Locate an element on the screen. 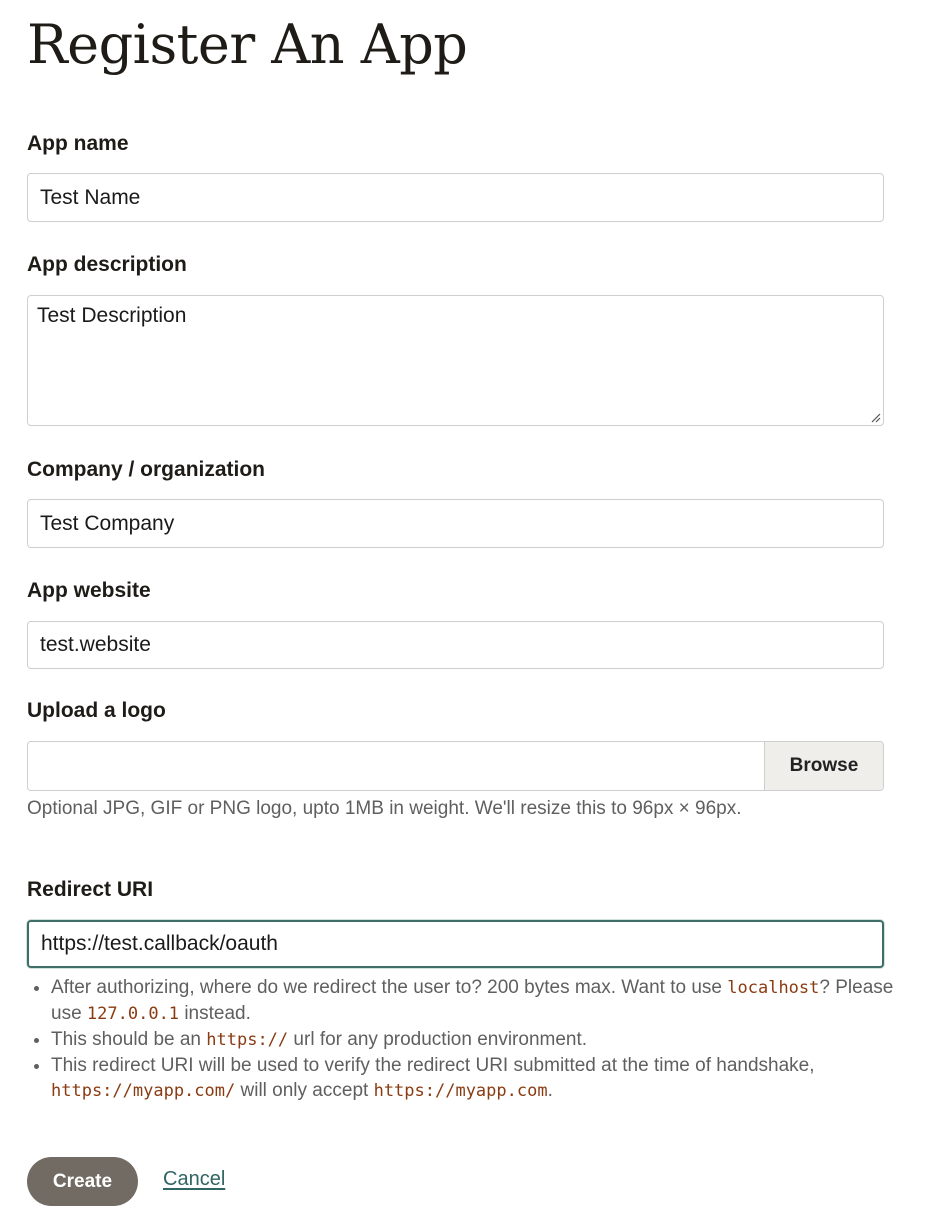 The image size is (936, 1215). note-text: instead. is located at coordinates (215, 1013).